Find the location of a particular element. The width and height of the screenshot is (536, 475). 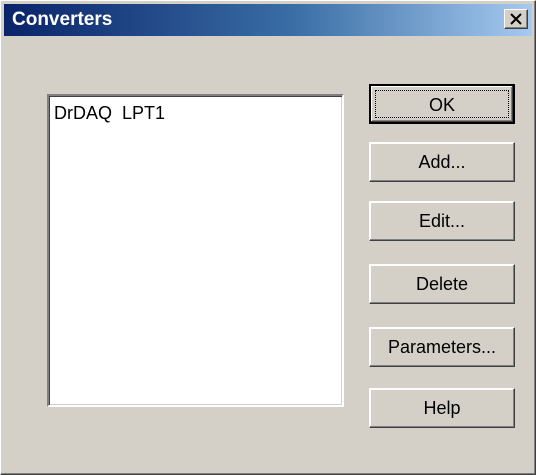

help-button-label: Help is located at coordinates (442, 408).